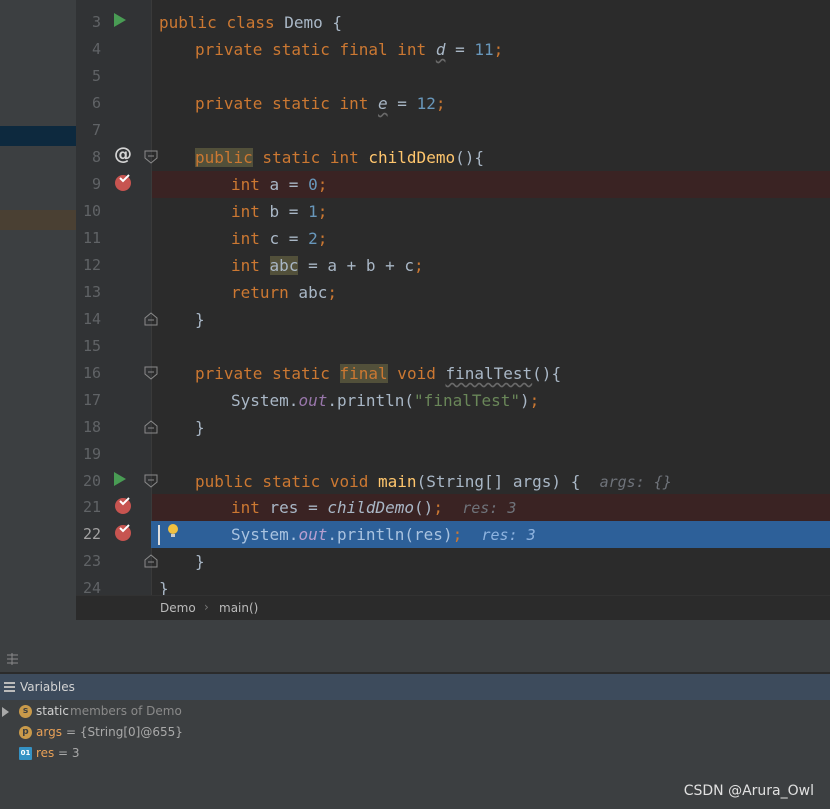 The height and width of the screenshot is (809, 830). Describe the element at coordinates (284, 211) in the screenshot. I see `code-token: b =` at that location.